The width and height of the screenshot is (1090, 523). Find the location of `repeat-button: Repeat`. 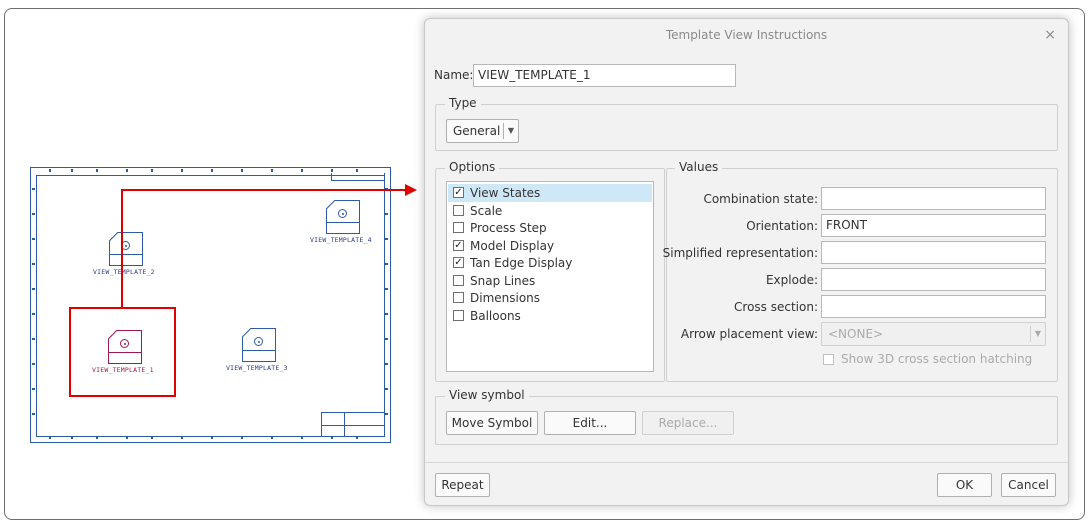

repeat-button: Repeat is located at coordinates (462, 485).